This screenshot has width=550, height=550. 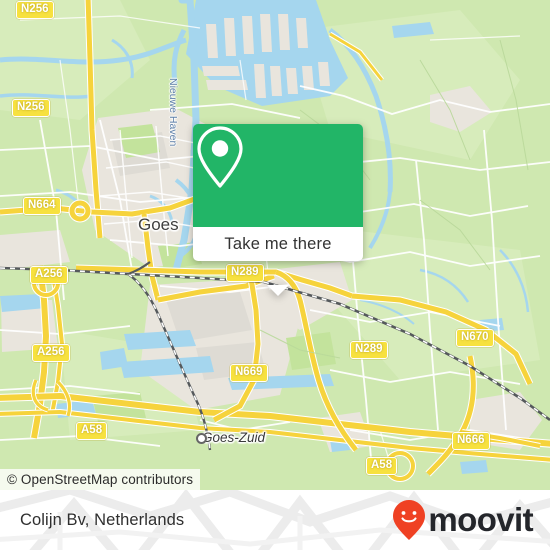 I want to click on road-shield-n670: N670, so click(x=475, y=338).